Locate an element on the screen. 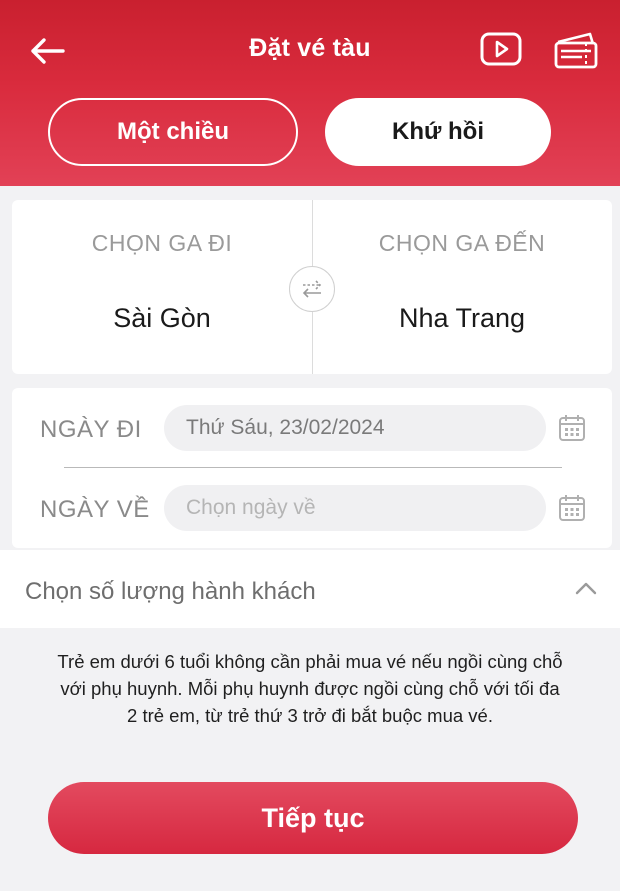 The image size is (620, 891). date-divider is located at coordinates (313, 467).